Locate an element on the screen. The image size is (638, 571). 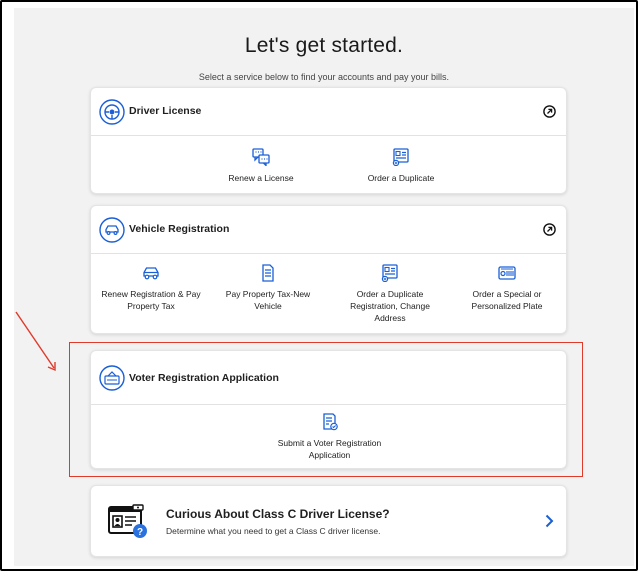
renew-license-label: Renew a License is located at coordinates (261, 178).